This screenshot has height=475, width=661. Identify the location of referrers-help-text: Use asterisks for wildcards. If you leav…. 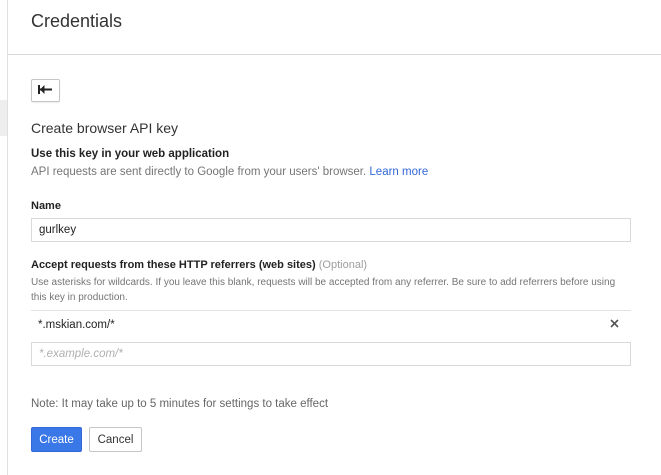
(323, 290).